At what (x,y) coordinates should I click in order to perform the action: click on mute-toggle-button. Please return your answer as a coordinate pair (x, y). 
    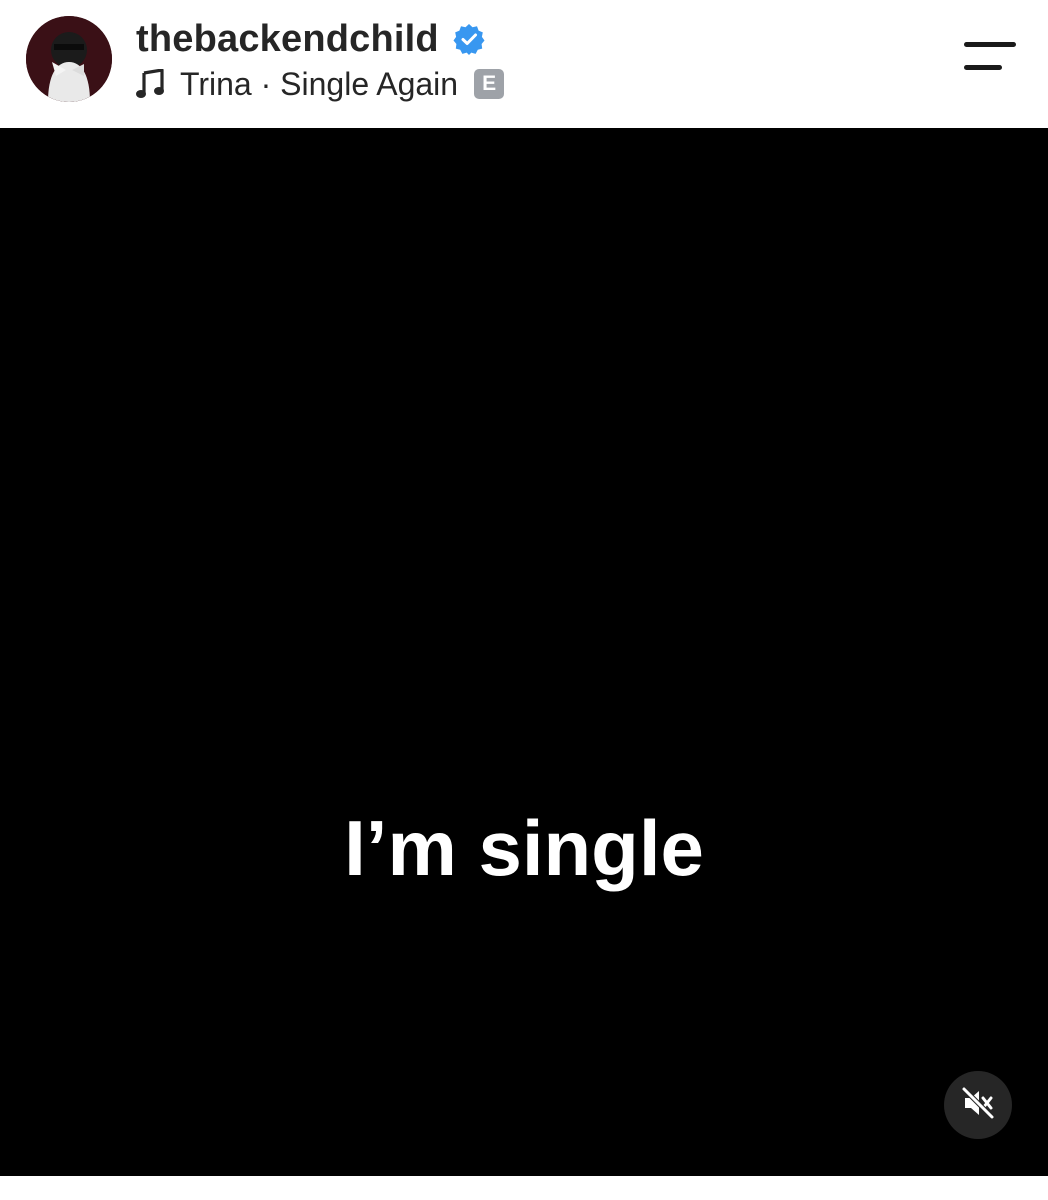
    Looking at the image, I should click on (978, 1105).